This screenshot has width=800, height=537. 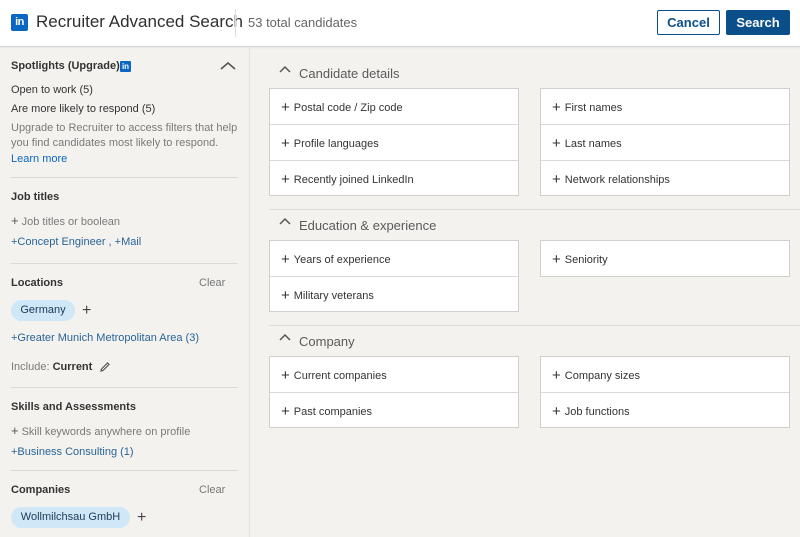 I want to click on filter-job-functions: + Job functions, so click(x=665, y=409).